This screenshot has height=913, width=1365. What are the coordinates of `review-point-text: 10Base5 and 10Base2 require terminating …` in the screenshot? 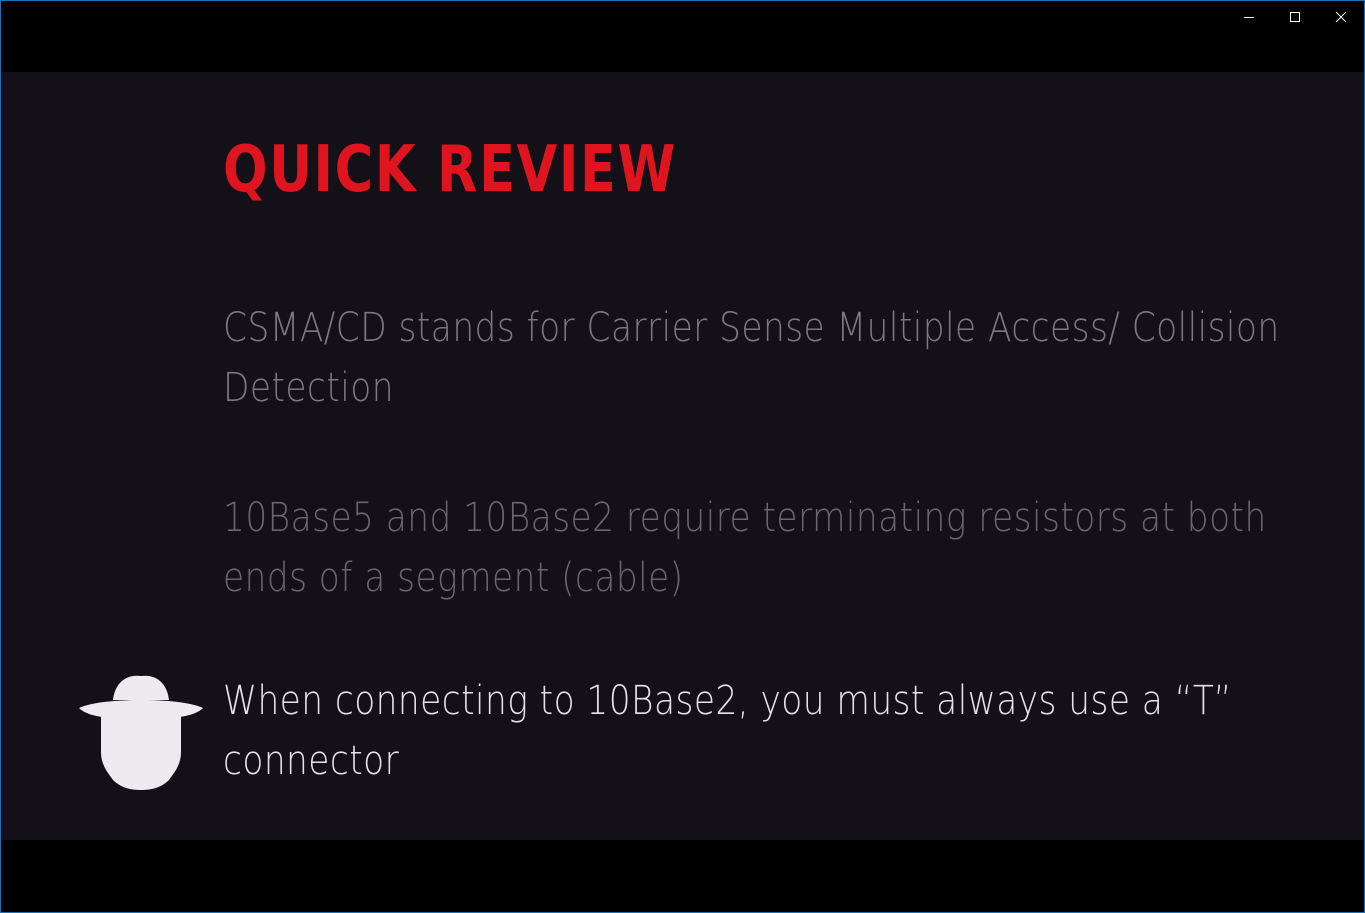 It's located at (745, 548).